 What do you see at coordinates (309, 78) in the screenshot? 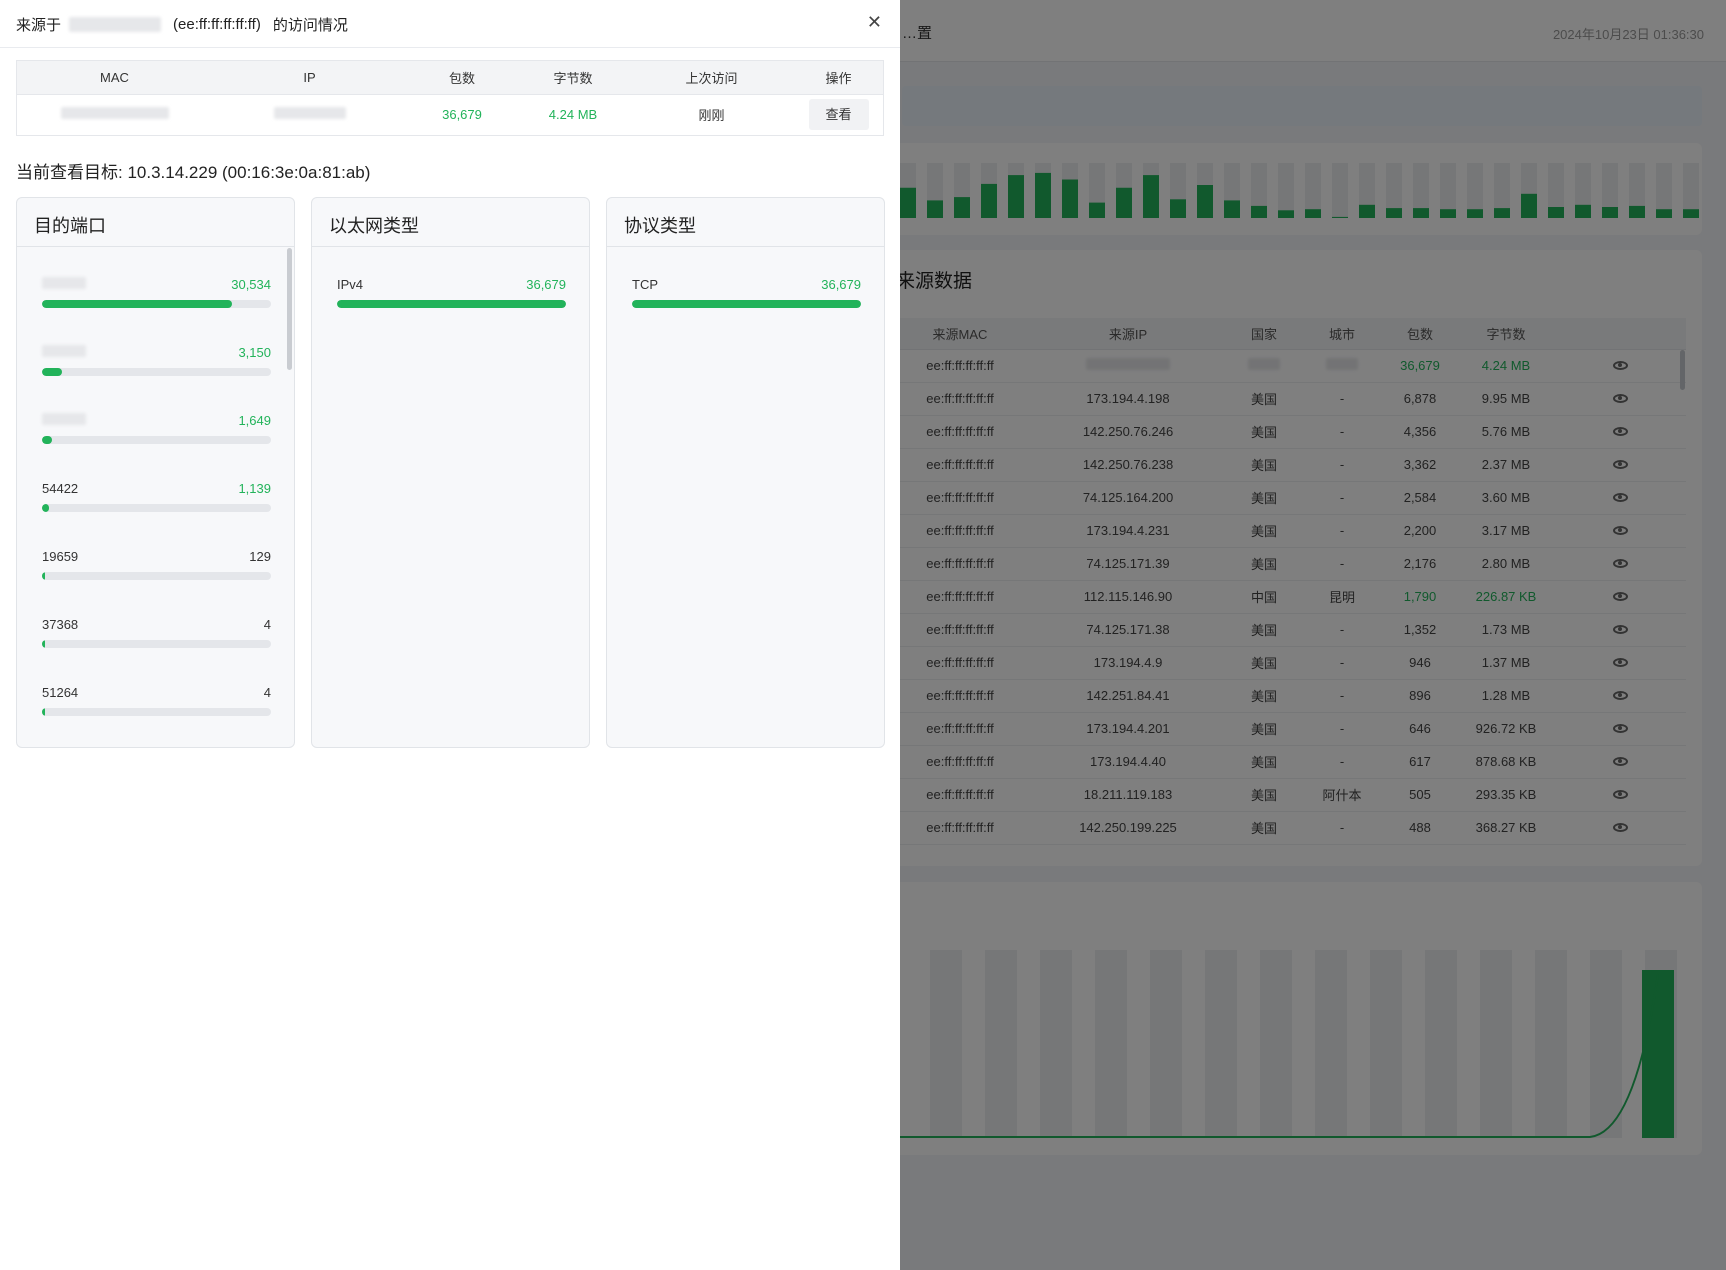
I see `summary-header-ip: IP` at bounding box center [309, 78].